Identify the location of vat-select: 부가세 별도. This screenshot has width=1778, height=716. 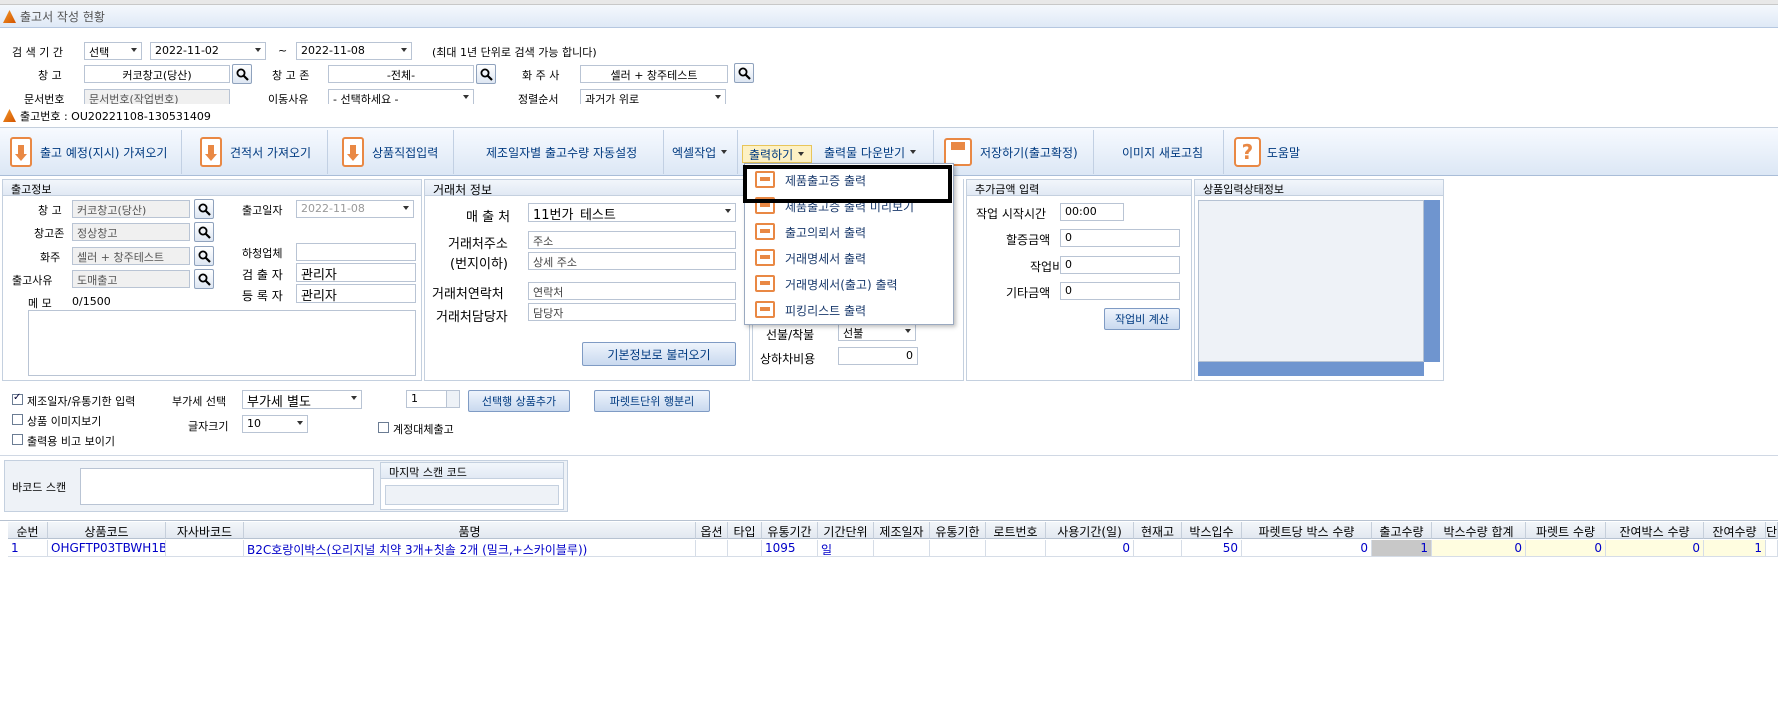
(302, 399).